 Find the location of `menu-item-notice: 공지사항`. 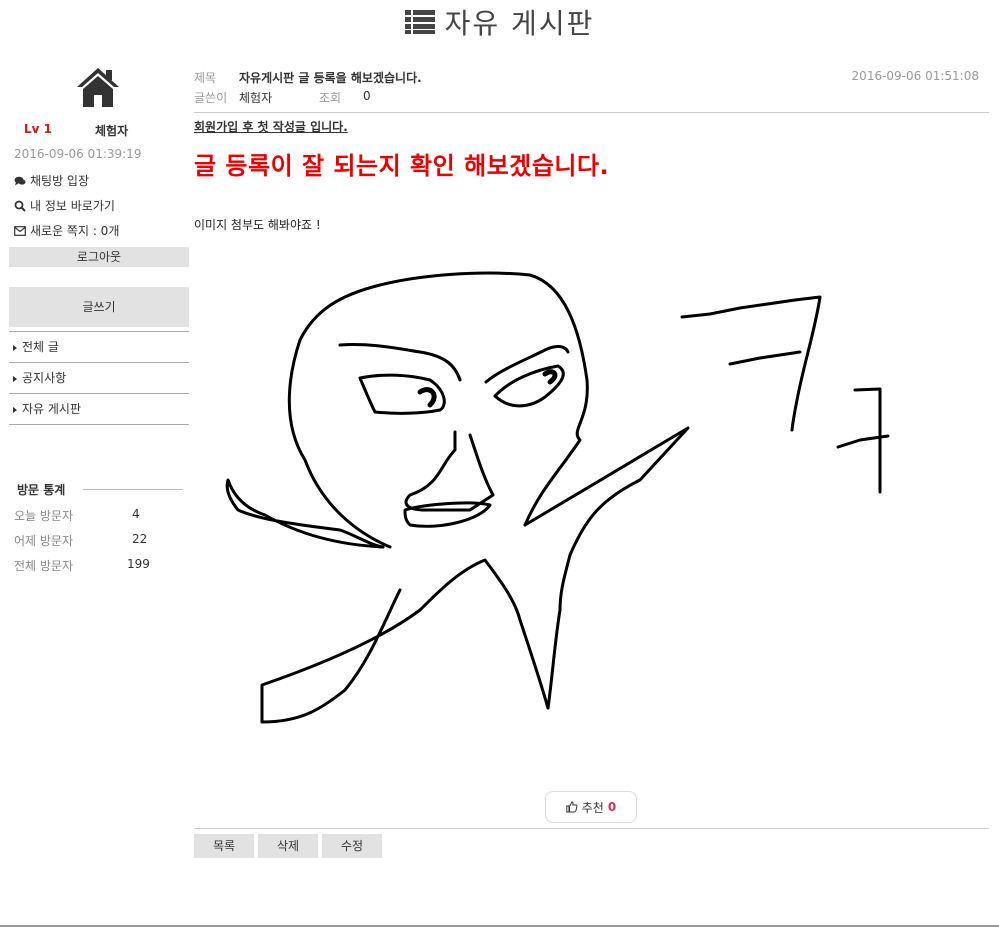

menu-item-notice: 공지사항 is located at coordinates (99, 378).